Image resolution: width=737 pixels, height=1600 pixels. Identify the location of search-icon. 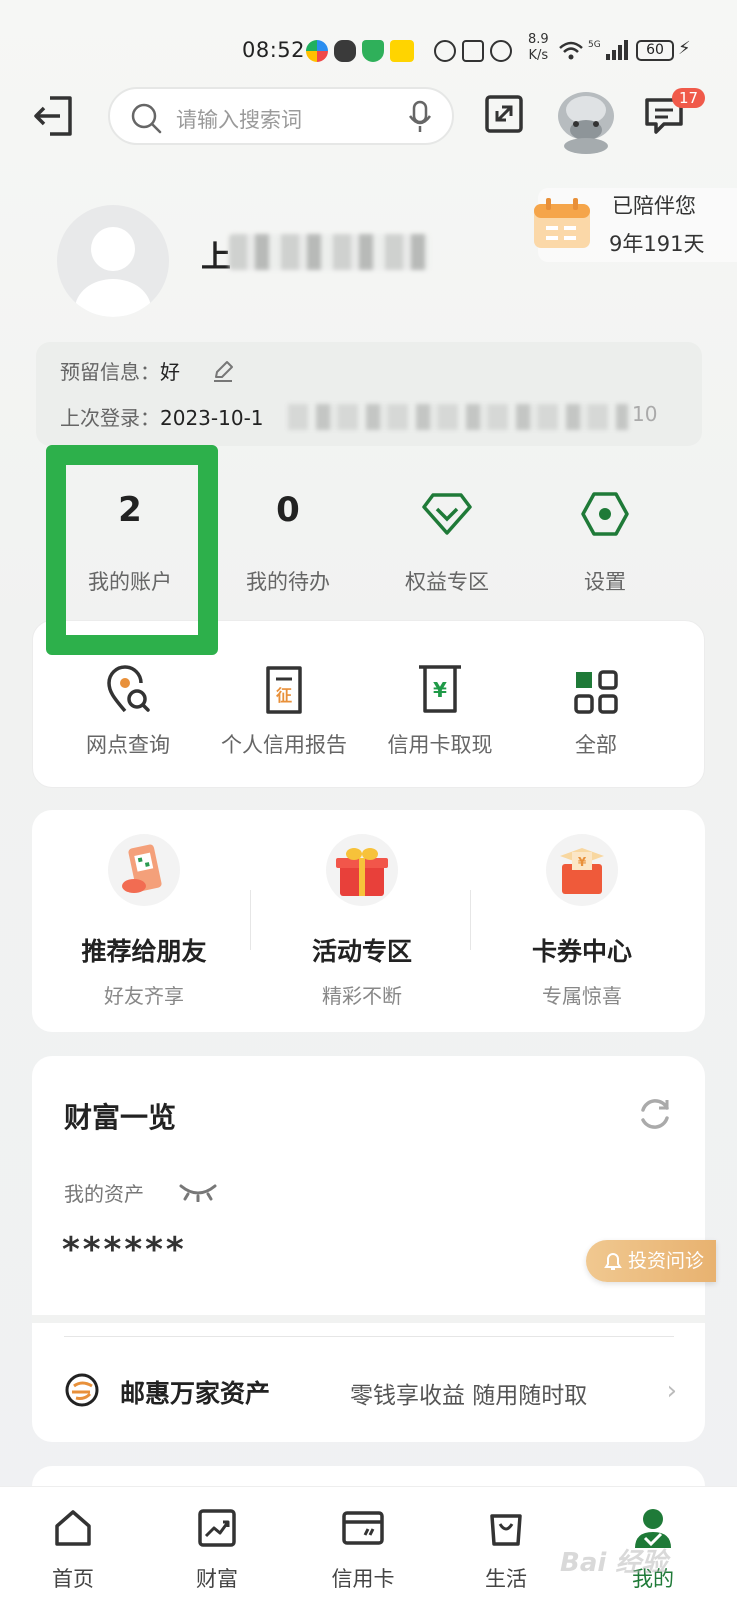
(146, 118).